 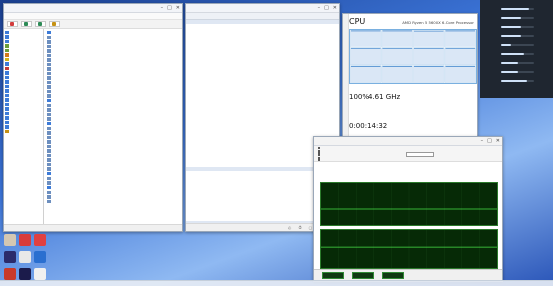 I want to click on report-icon, so click(x=12, y=24).